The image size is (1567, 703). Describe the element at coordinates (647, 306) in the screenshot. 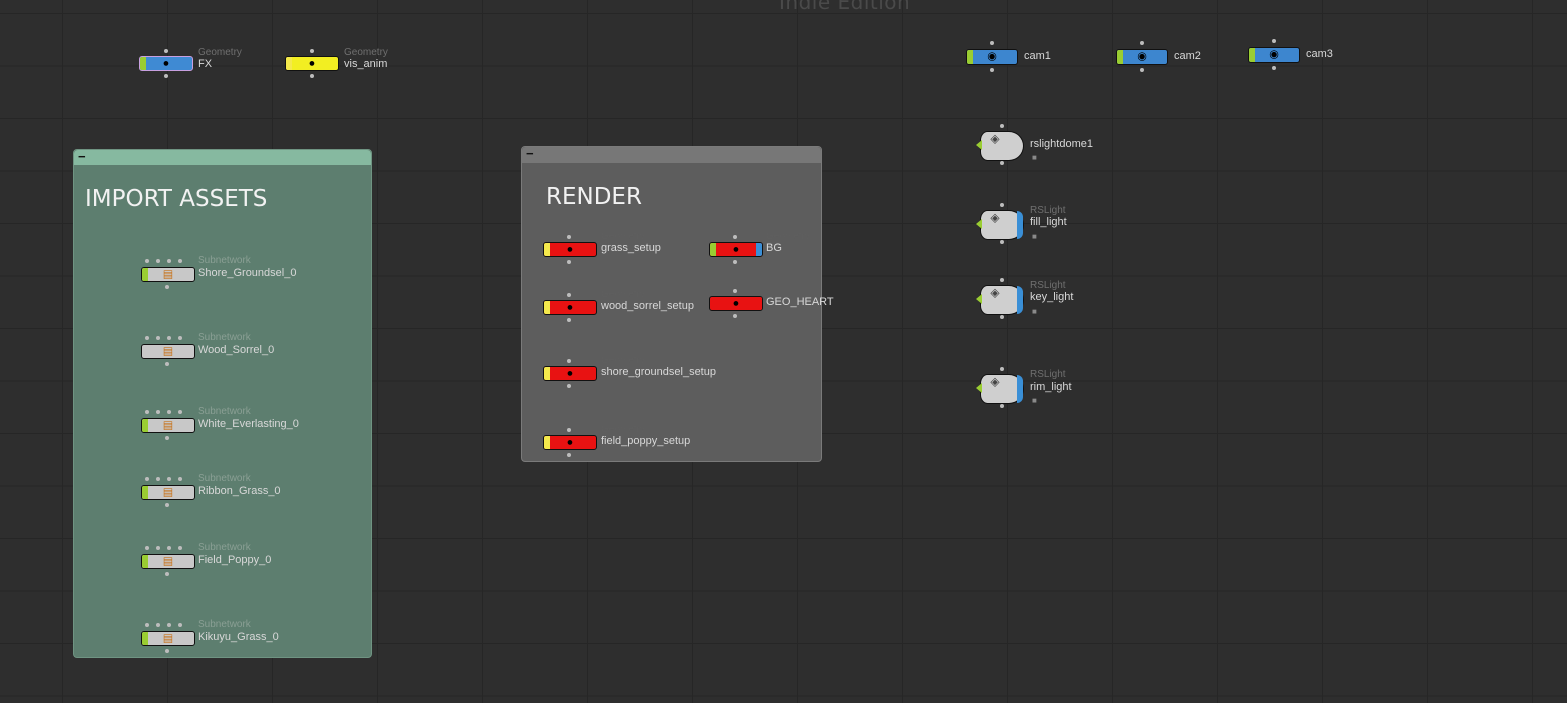

I see `node-name-label: wood_sorrel_setup` at that location.